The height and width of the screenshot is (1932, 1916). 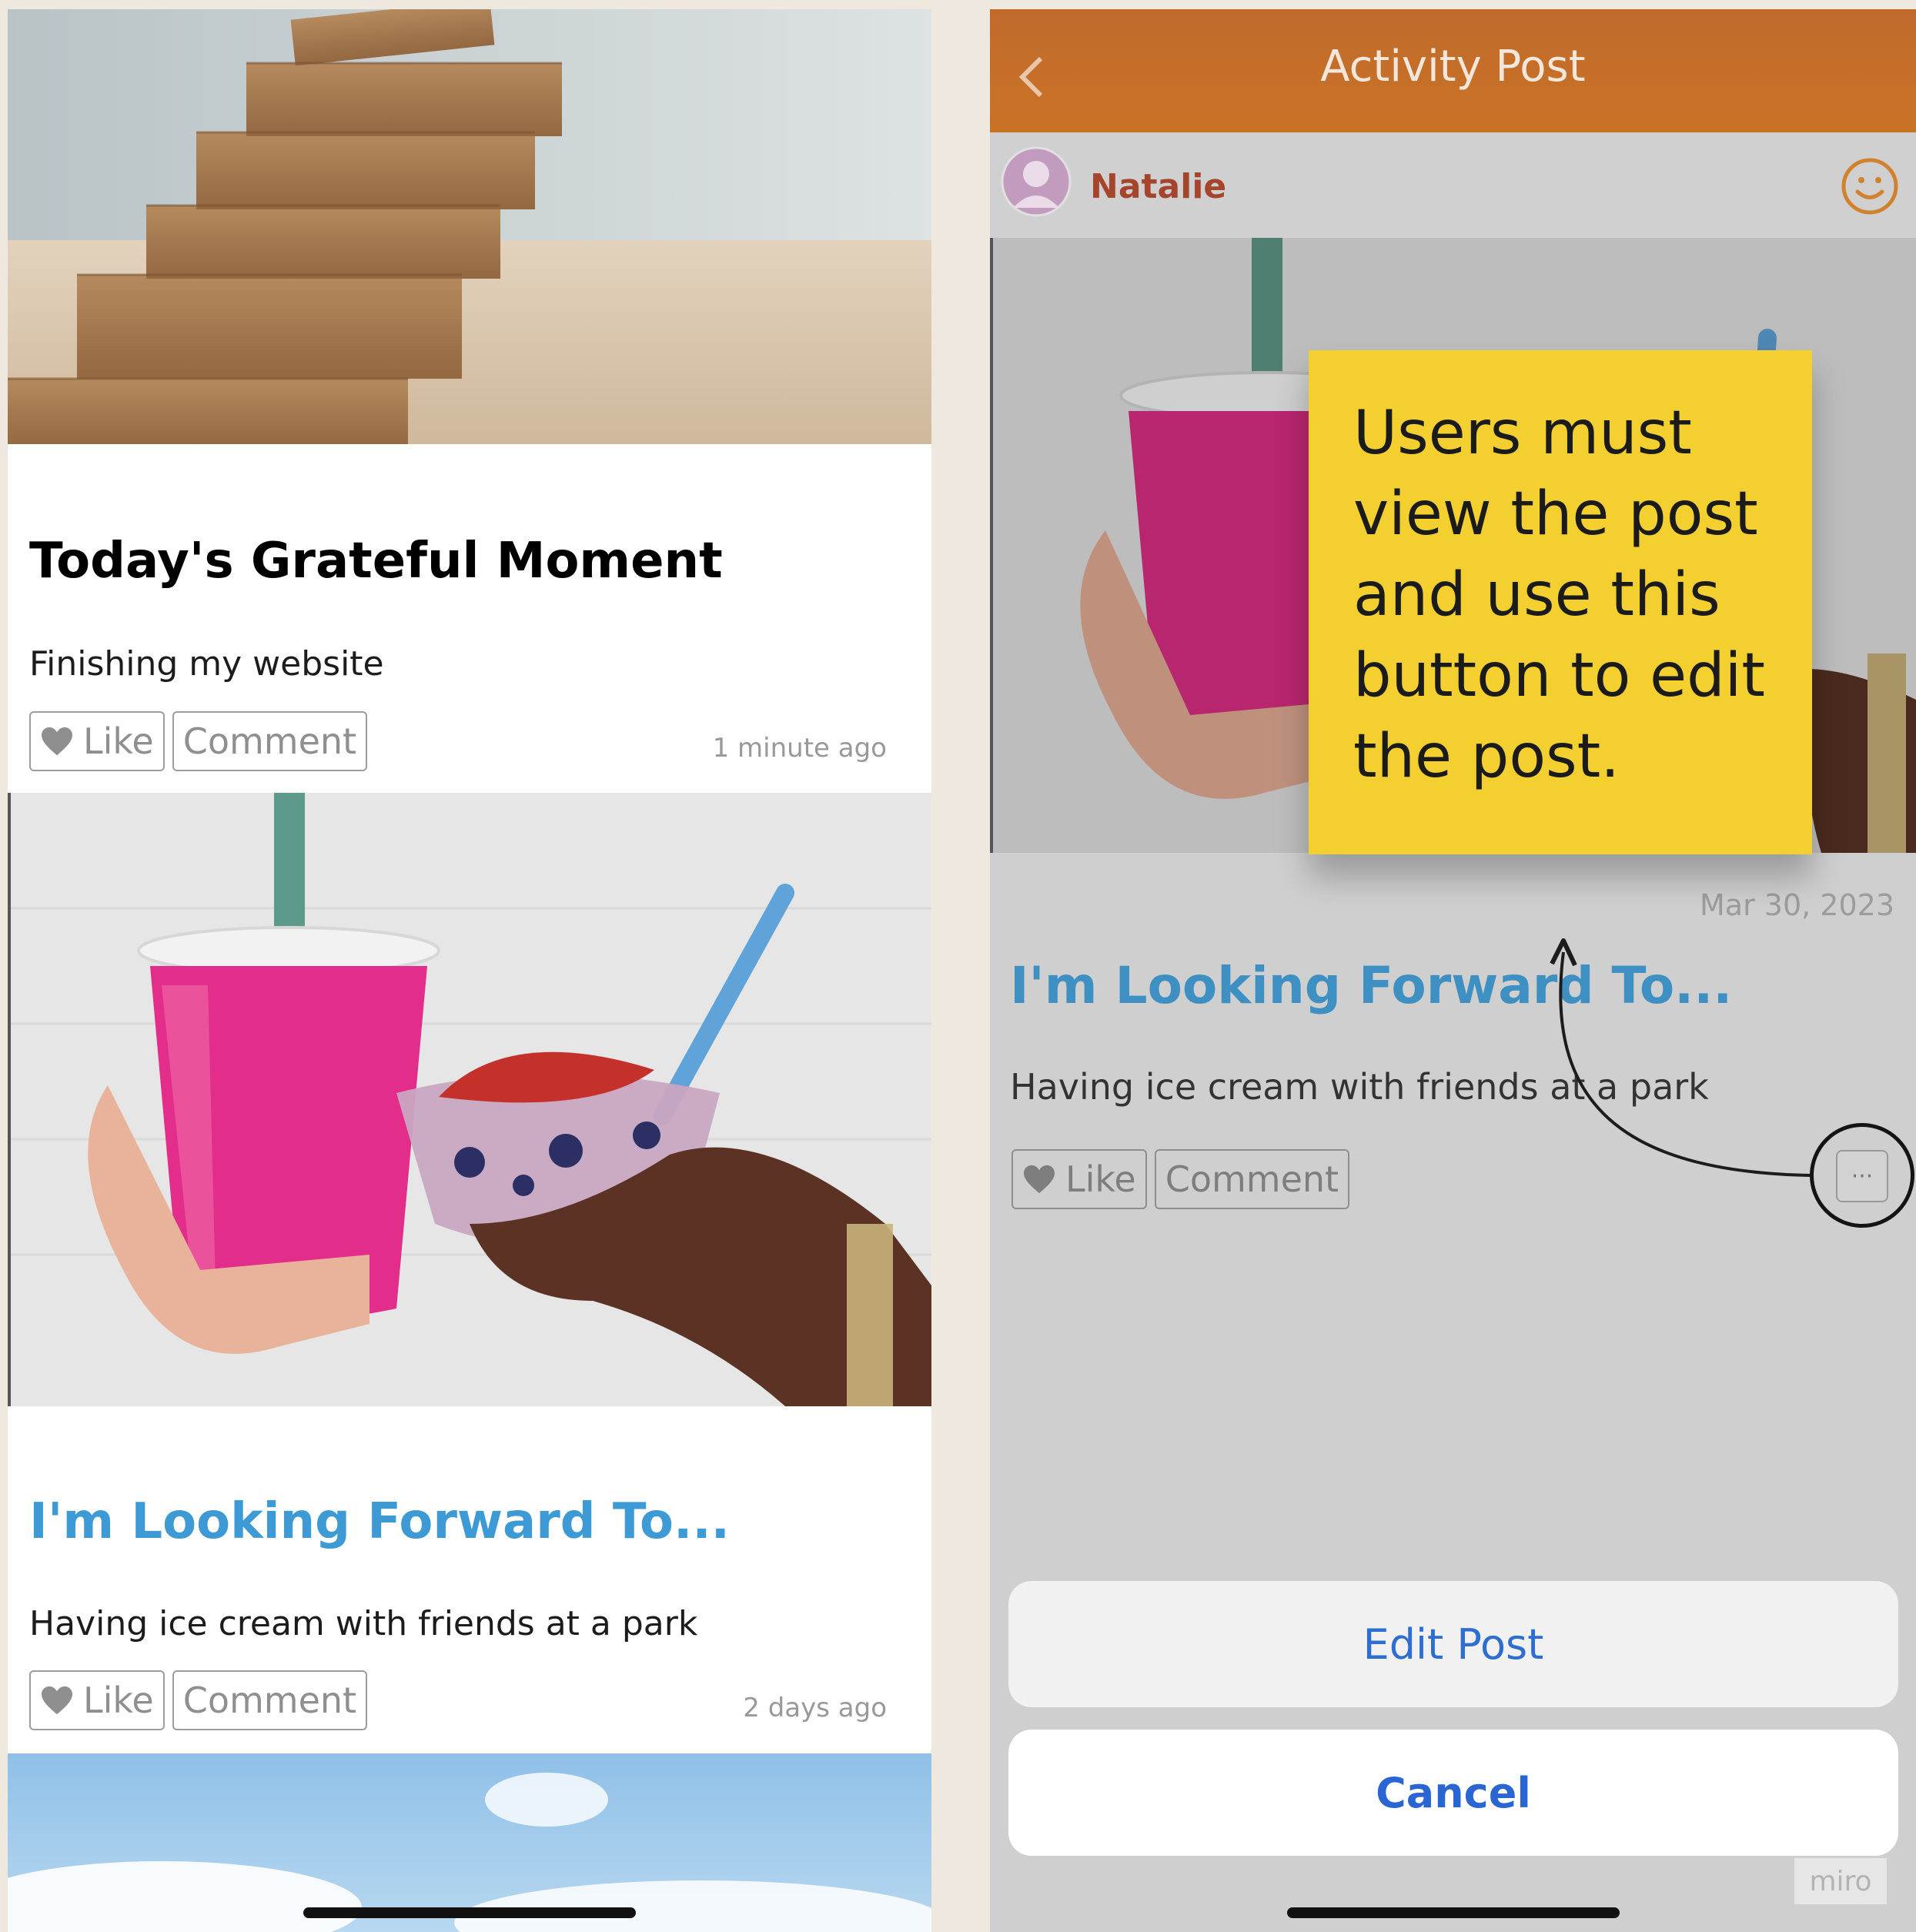 What do you see at coordinates (363, 1623) in the screenshot?
I see `post-body: Having ice cream with friends at a park` at bounding box center [363, 1623].